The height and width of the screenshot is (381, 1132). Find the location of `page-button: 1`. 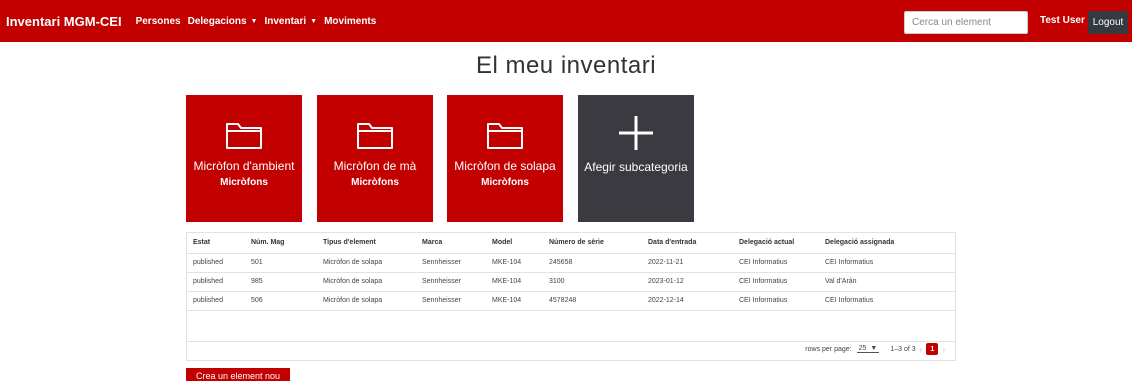

page-button: 1 is located at coordinates (932, 349).